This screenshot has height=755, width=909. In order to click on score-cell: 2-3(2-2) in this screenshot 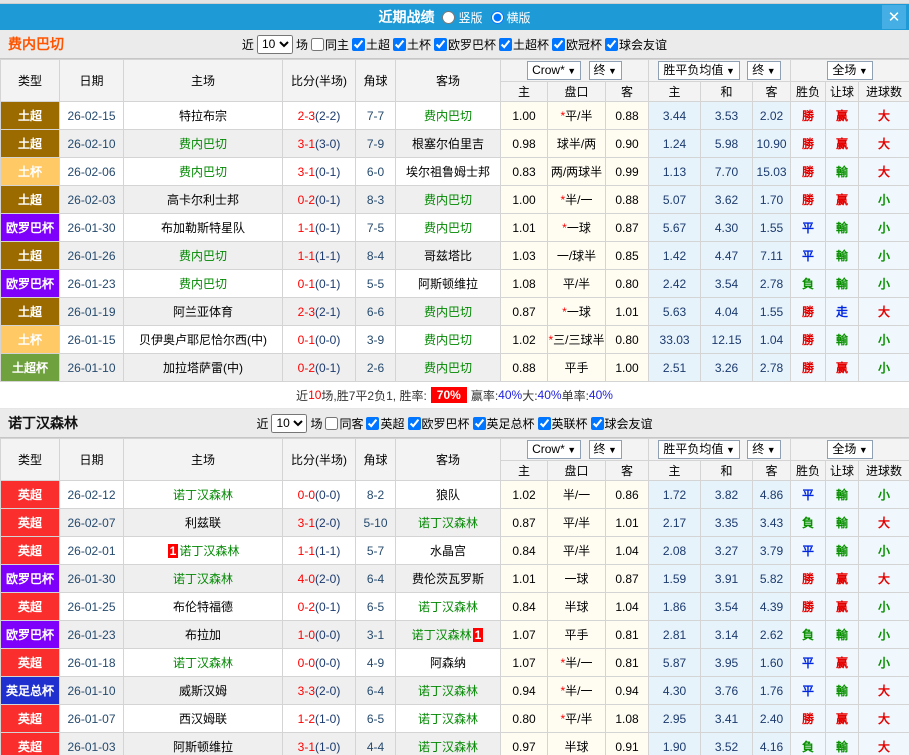, I will do `click(319, 115)`.